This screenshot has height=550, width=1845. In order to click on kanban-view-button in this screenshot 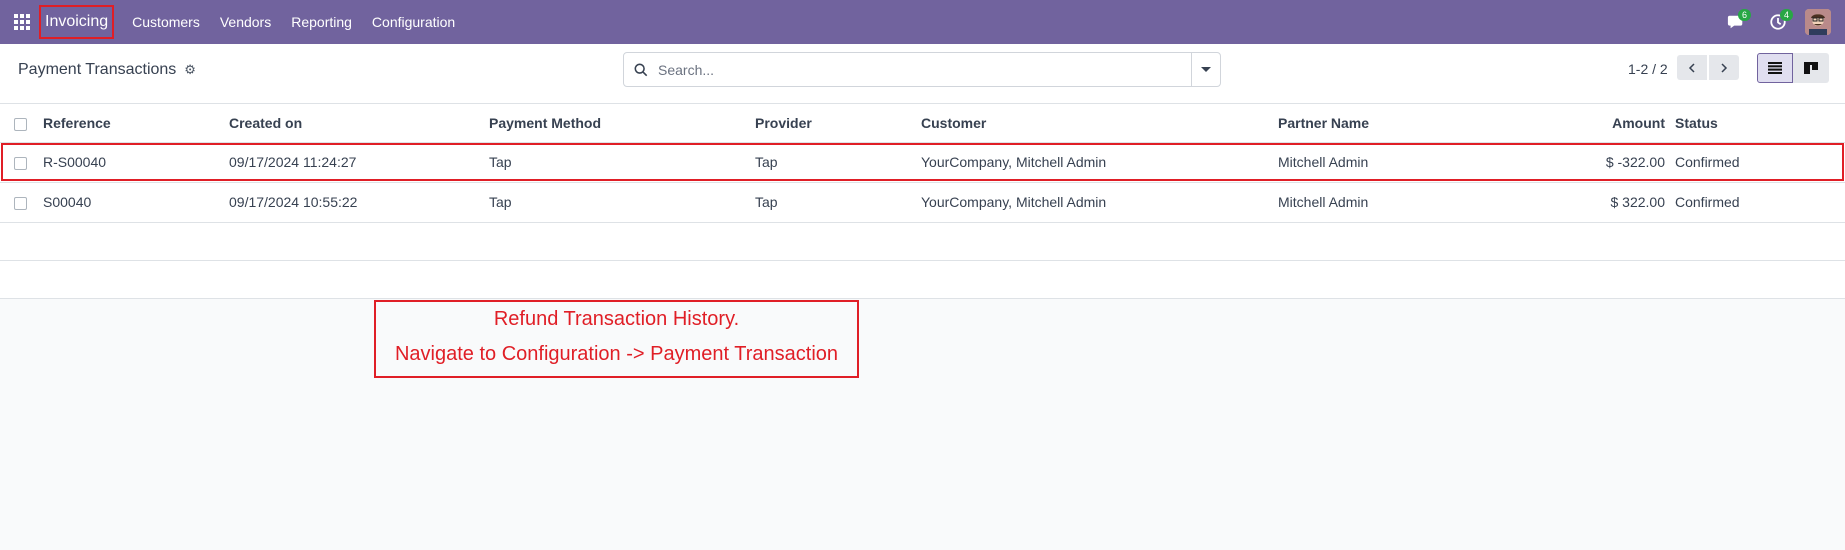, I will do `click(1811, 68)`.